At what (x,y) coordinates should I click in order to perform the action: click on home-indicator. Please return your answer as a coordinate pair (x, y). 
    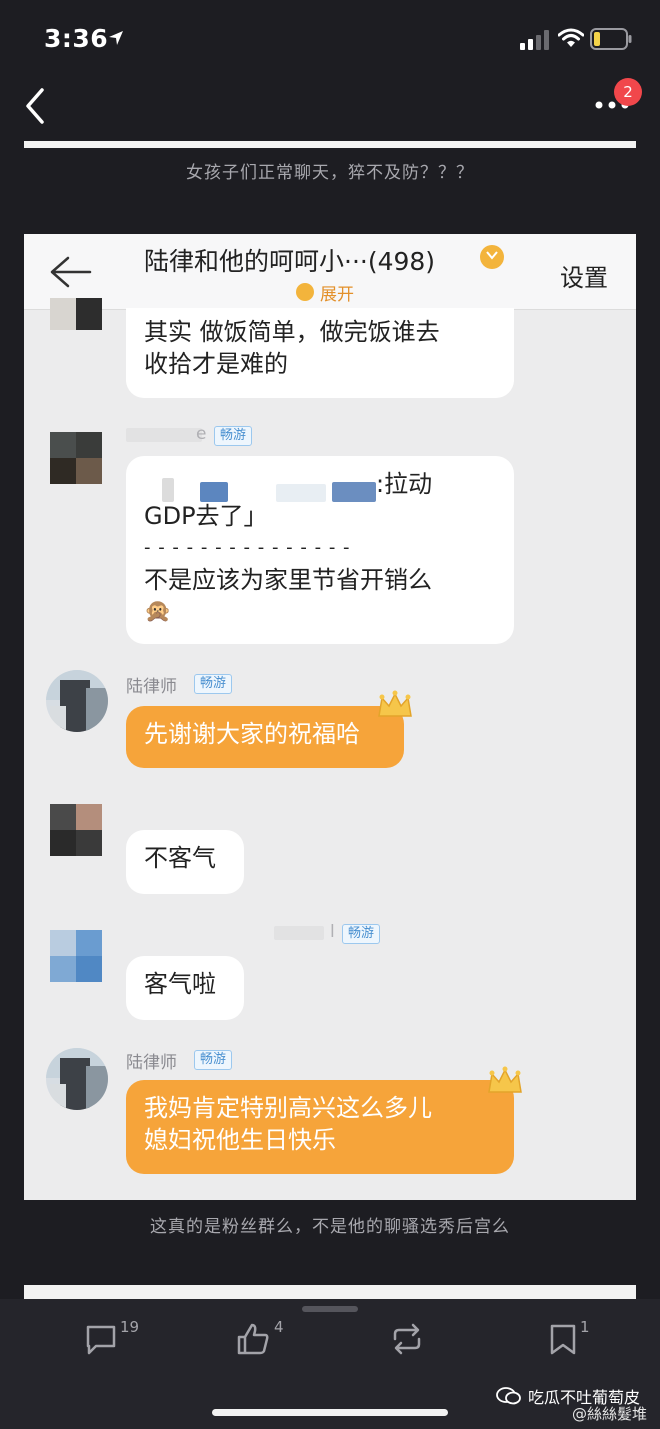
    Looking at the image, I should click on (330, 1412).